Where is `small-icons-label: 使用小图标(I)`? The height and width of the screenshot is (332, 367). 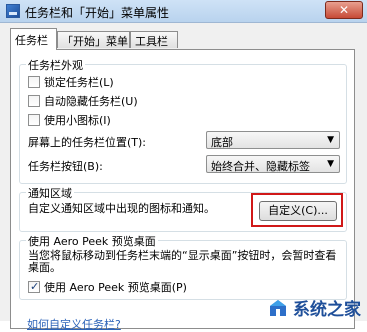 small-icons-label: 使用小图标(I) is located at coordinates (77, 120).